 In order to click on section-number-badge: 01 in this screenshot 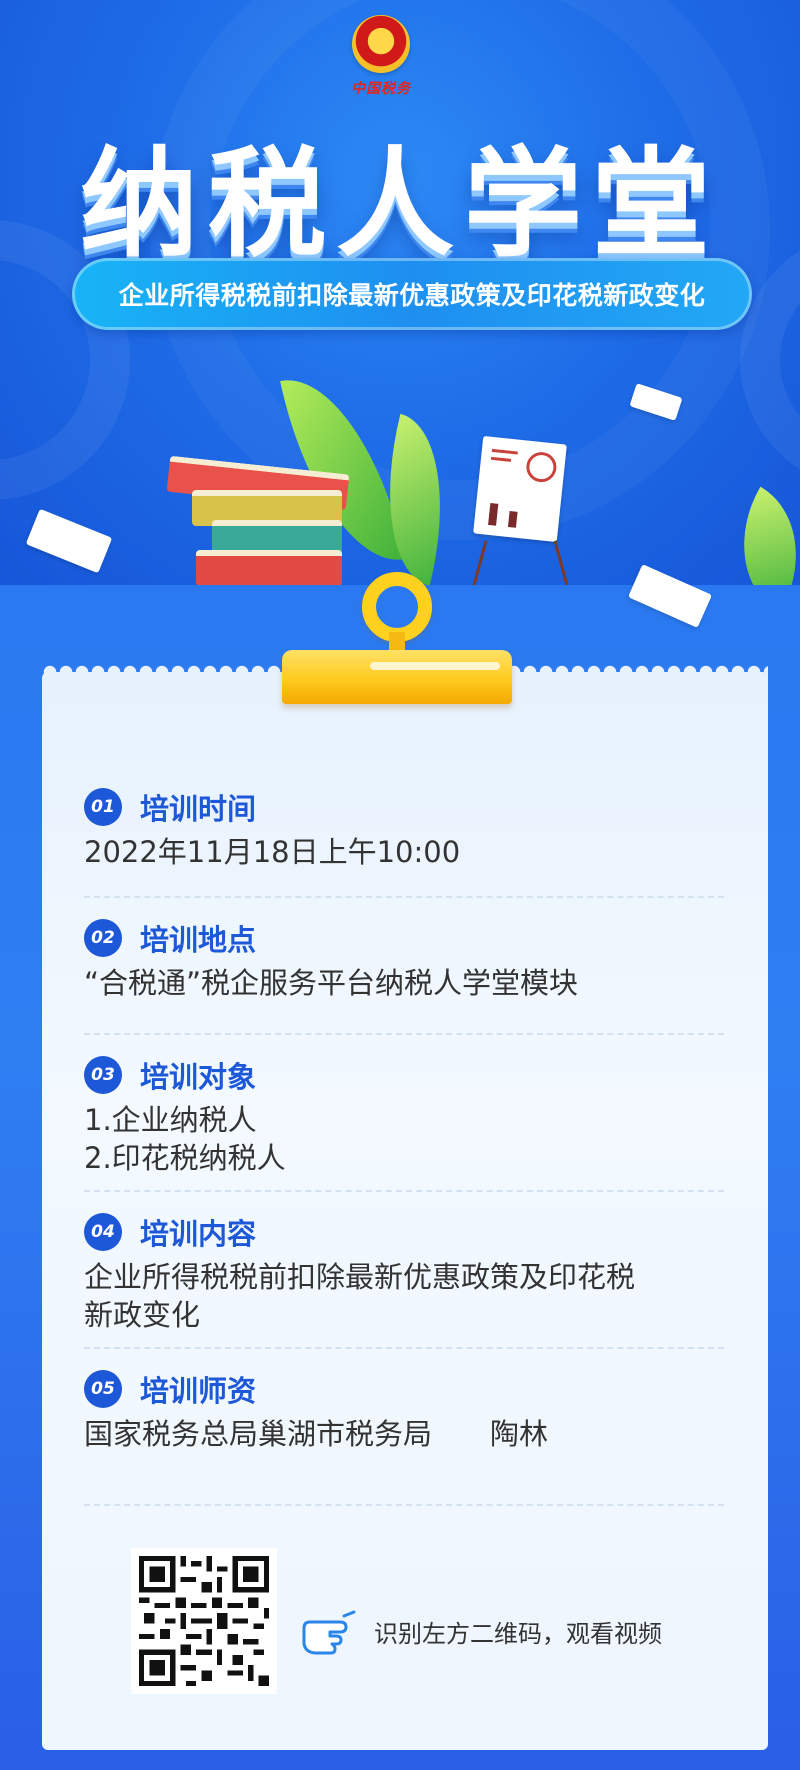, I will do `click(103, 807)`.